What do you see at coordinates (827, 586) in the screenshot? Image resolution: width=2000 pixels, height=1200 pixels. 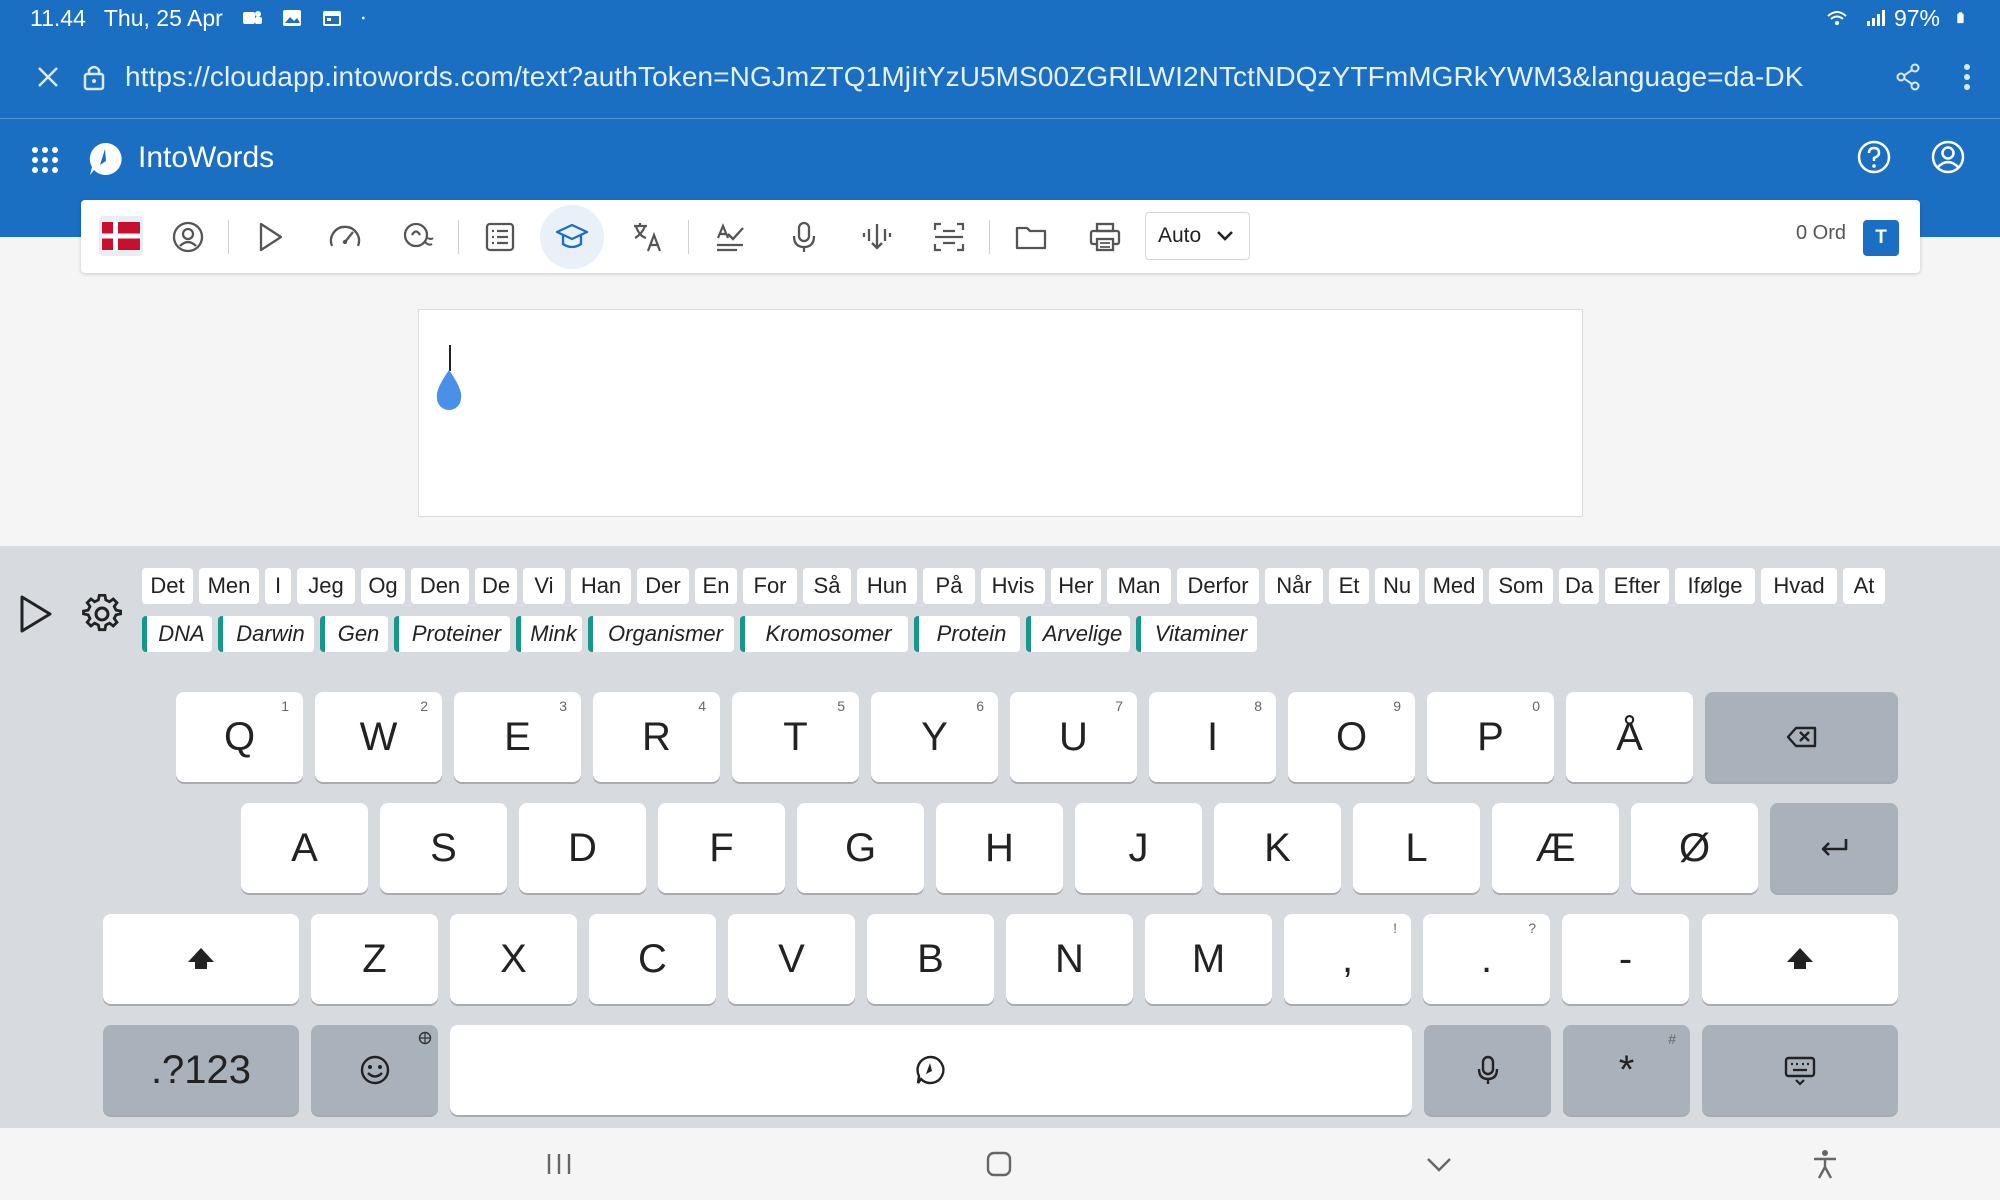 I see `suggestion-chip: Så` at bounding box center [827, 586].